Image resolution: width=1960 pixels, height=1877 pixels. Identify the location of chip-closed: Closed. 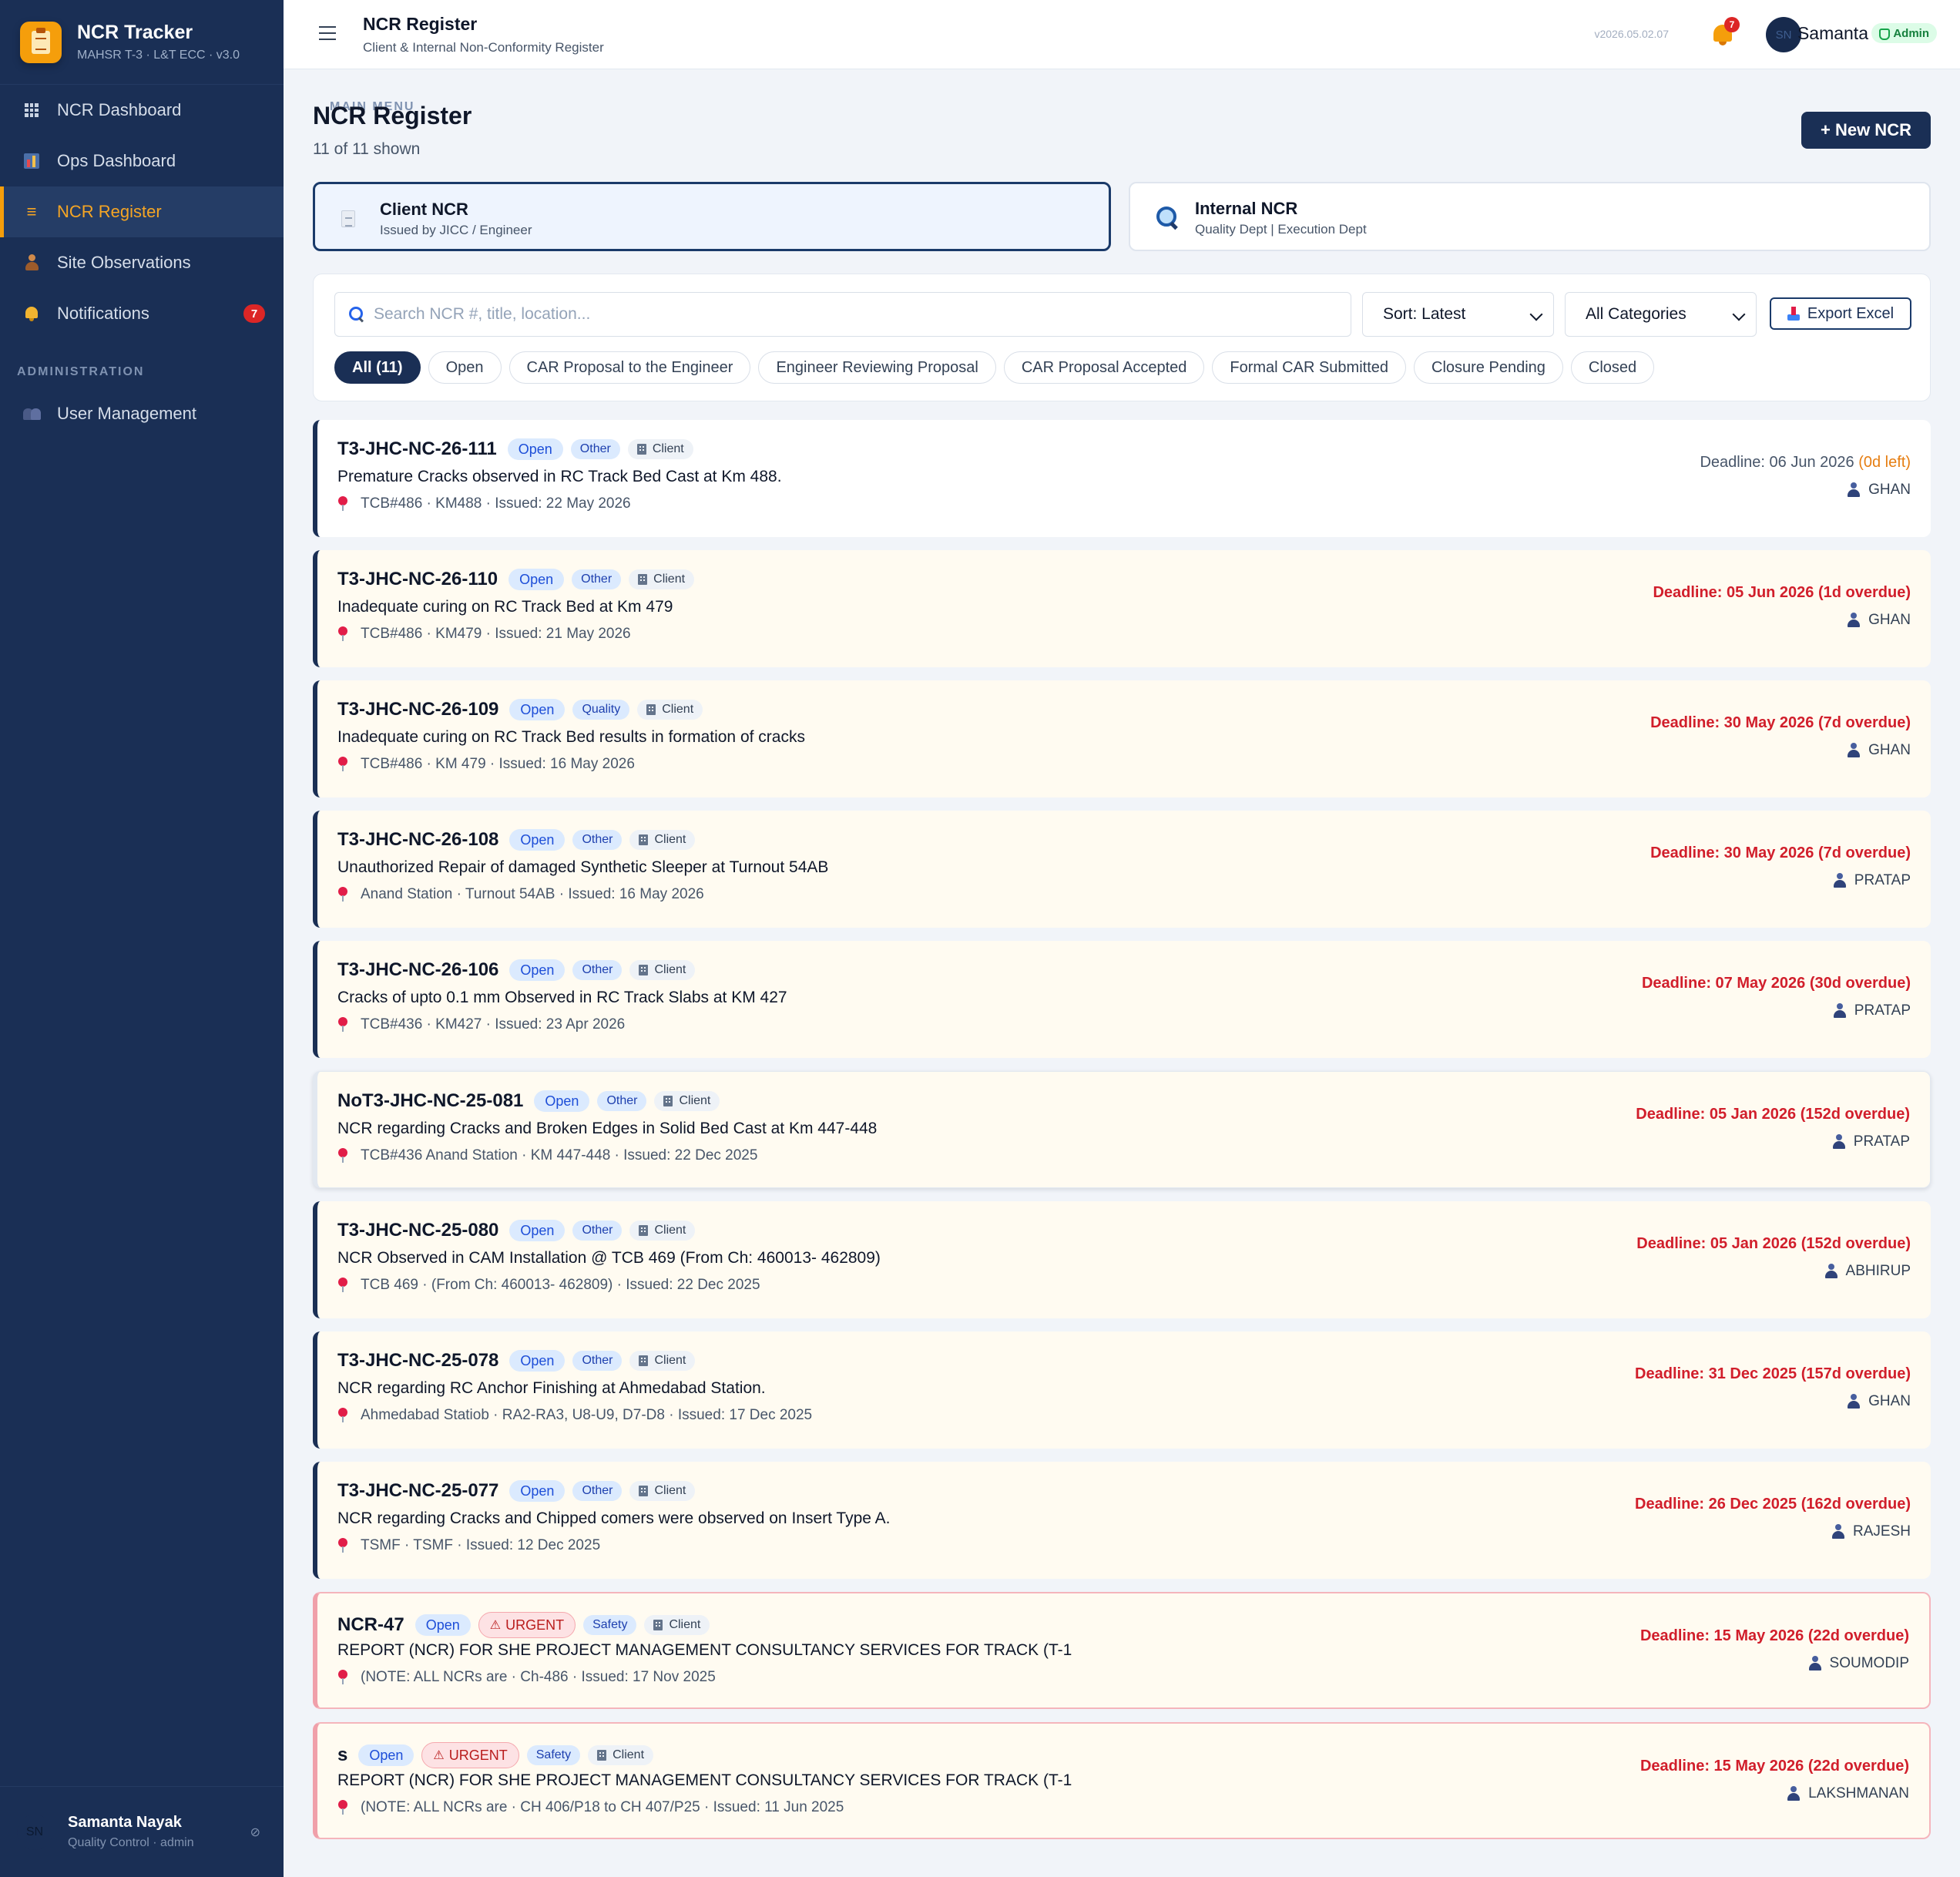
(1613, 367).